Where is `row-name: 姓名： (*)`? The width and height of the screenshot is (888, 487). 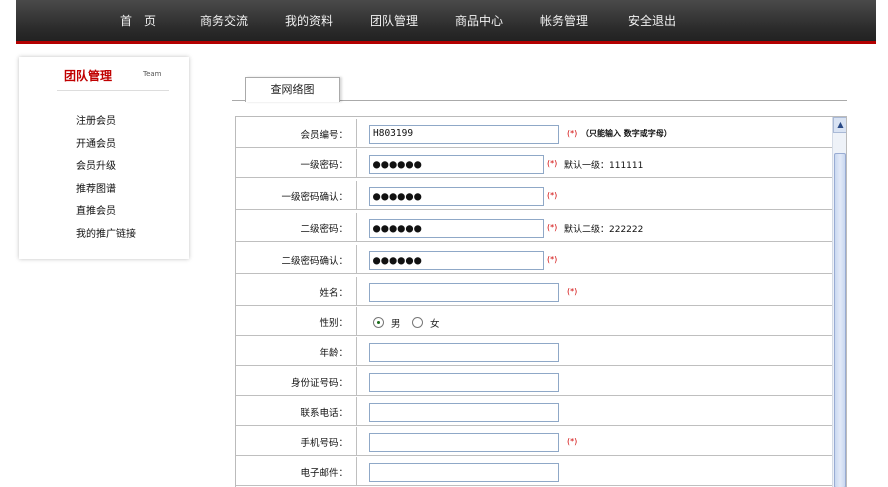 row-name: 姓名： (*) is located at coordinates (534, 291).